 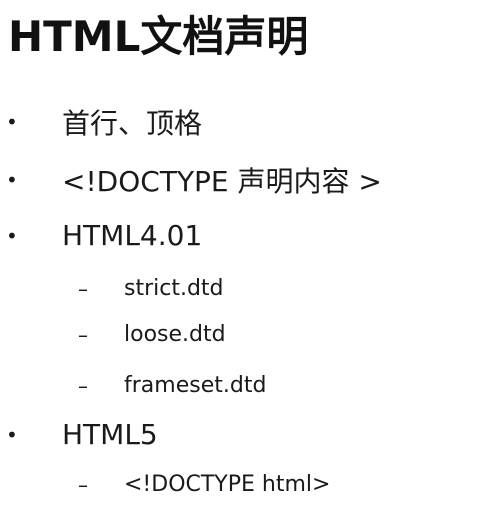 What do you see at coordinates (110, 434) in the screenshot?
I see `bullet-text: HTML5` at bounding box center [110, 434].